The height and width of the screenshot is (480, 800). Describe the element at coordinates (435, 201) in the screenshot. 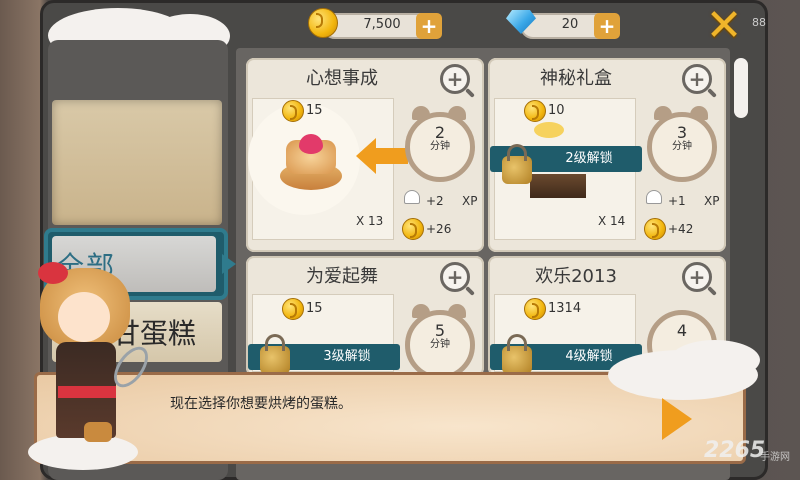

I see `xp-gain: +2` at that location.